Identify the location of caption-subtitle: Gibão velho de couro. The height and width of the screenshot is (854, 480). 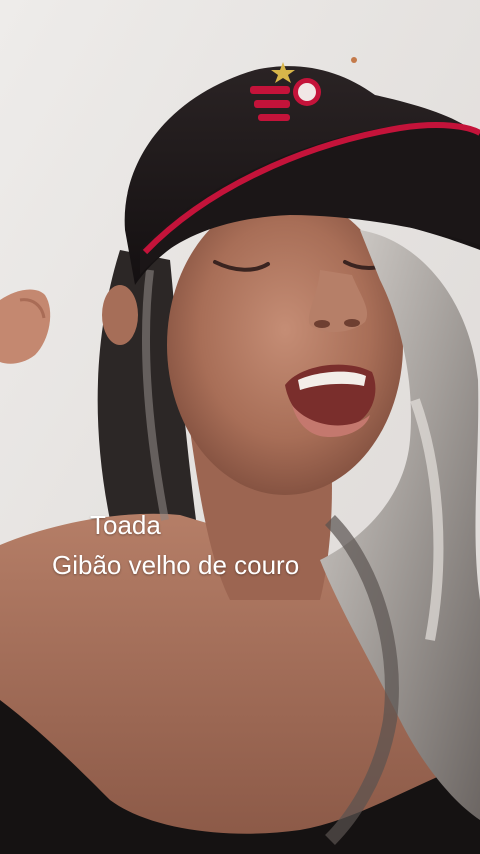
(176, 565).